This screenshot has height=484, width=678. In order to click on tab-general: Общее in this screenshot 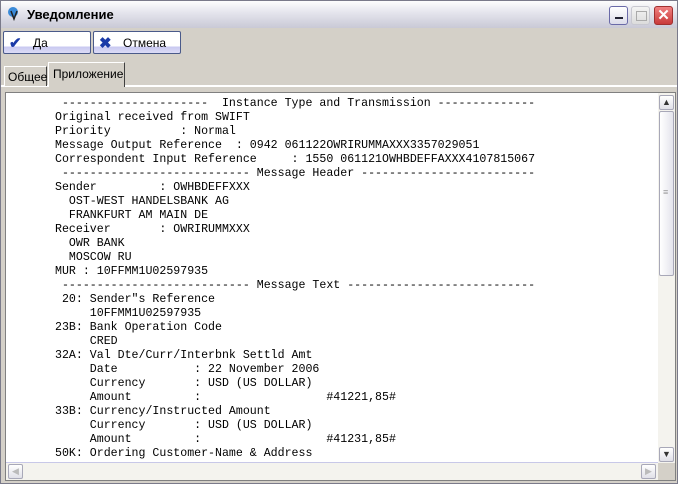, I will do `click(25, 76)`.